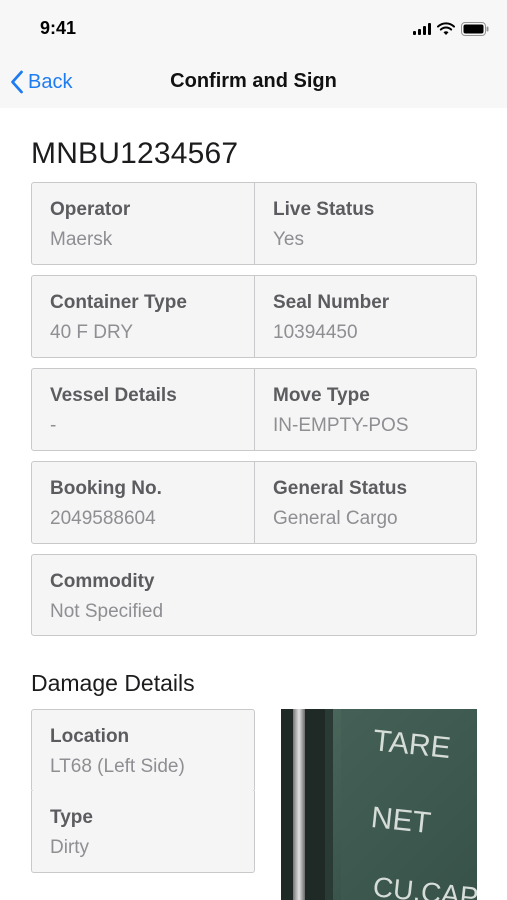 This screenshot has width=507, height=900. I want to click on field-label: Move Type, so click(321, 395).